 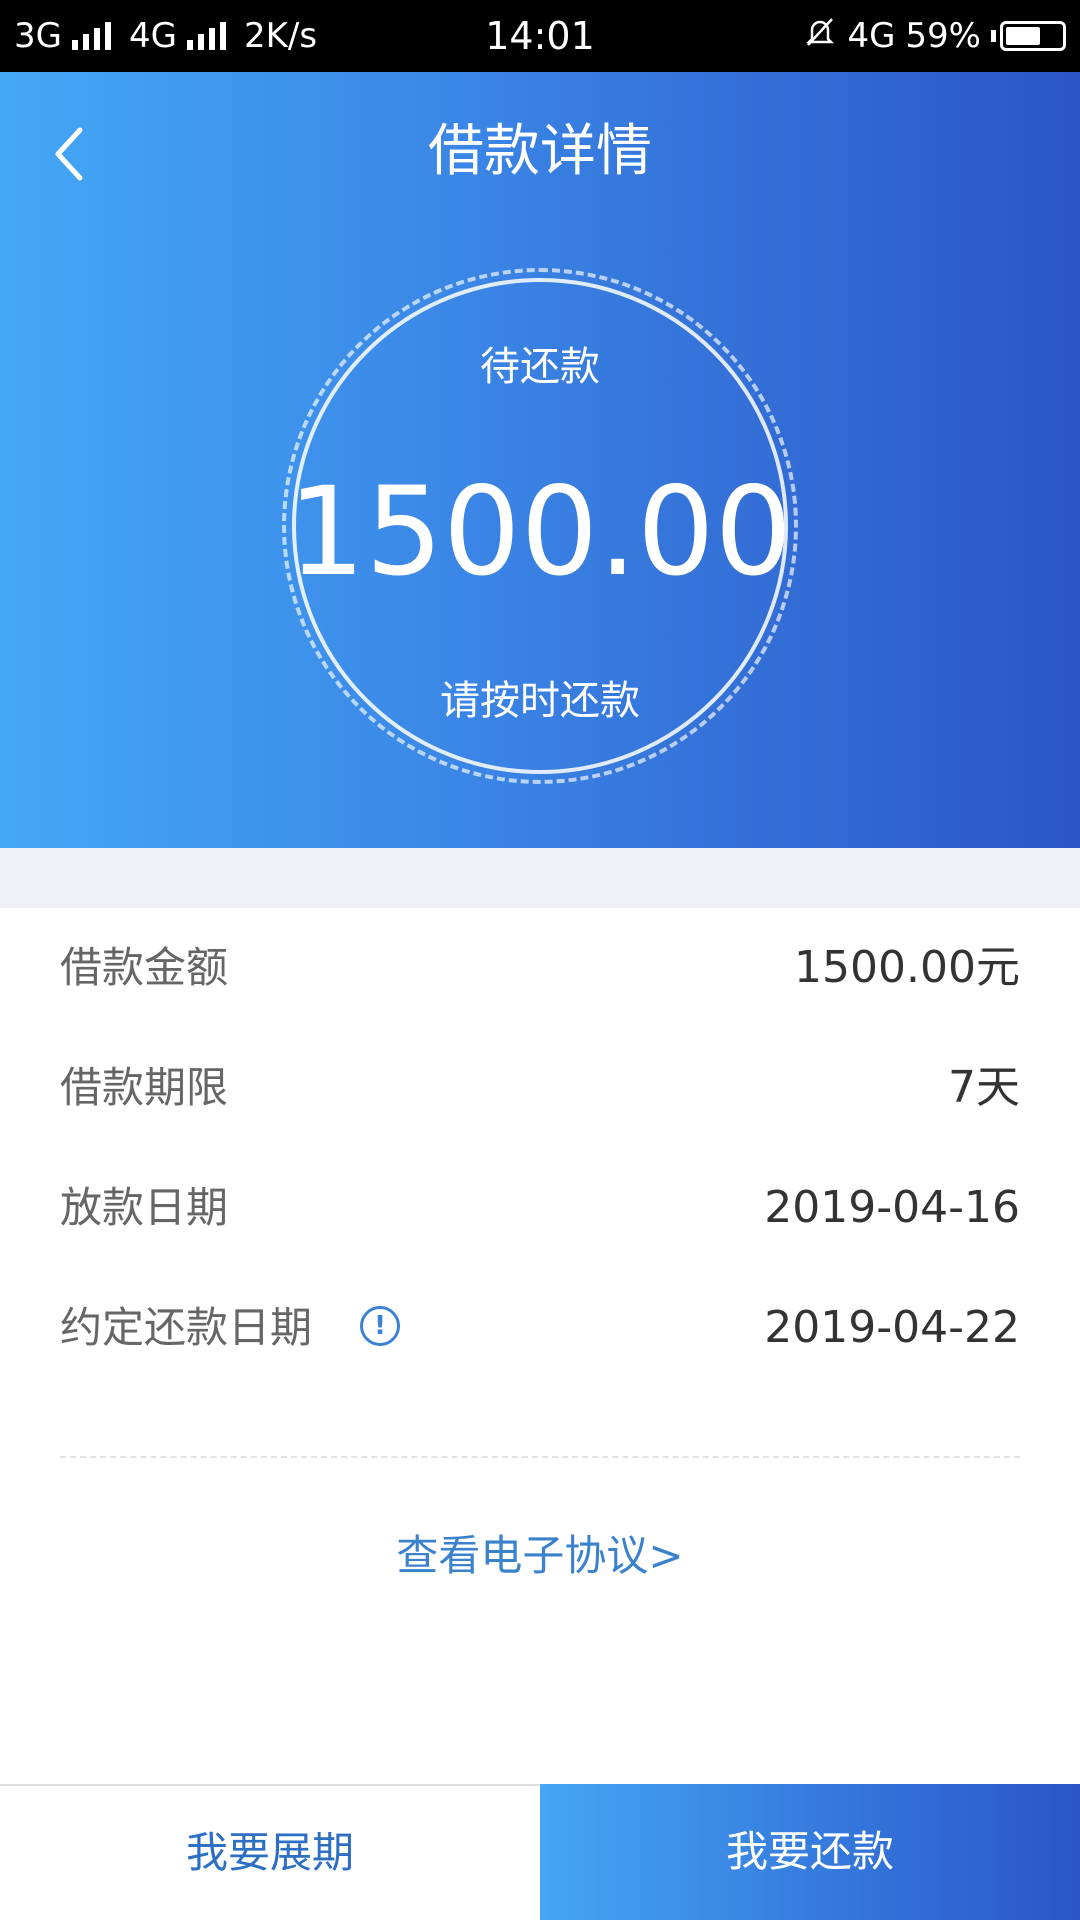 I want to click on status-right: 4G 59%, so click(x=934, y=36).